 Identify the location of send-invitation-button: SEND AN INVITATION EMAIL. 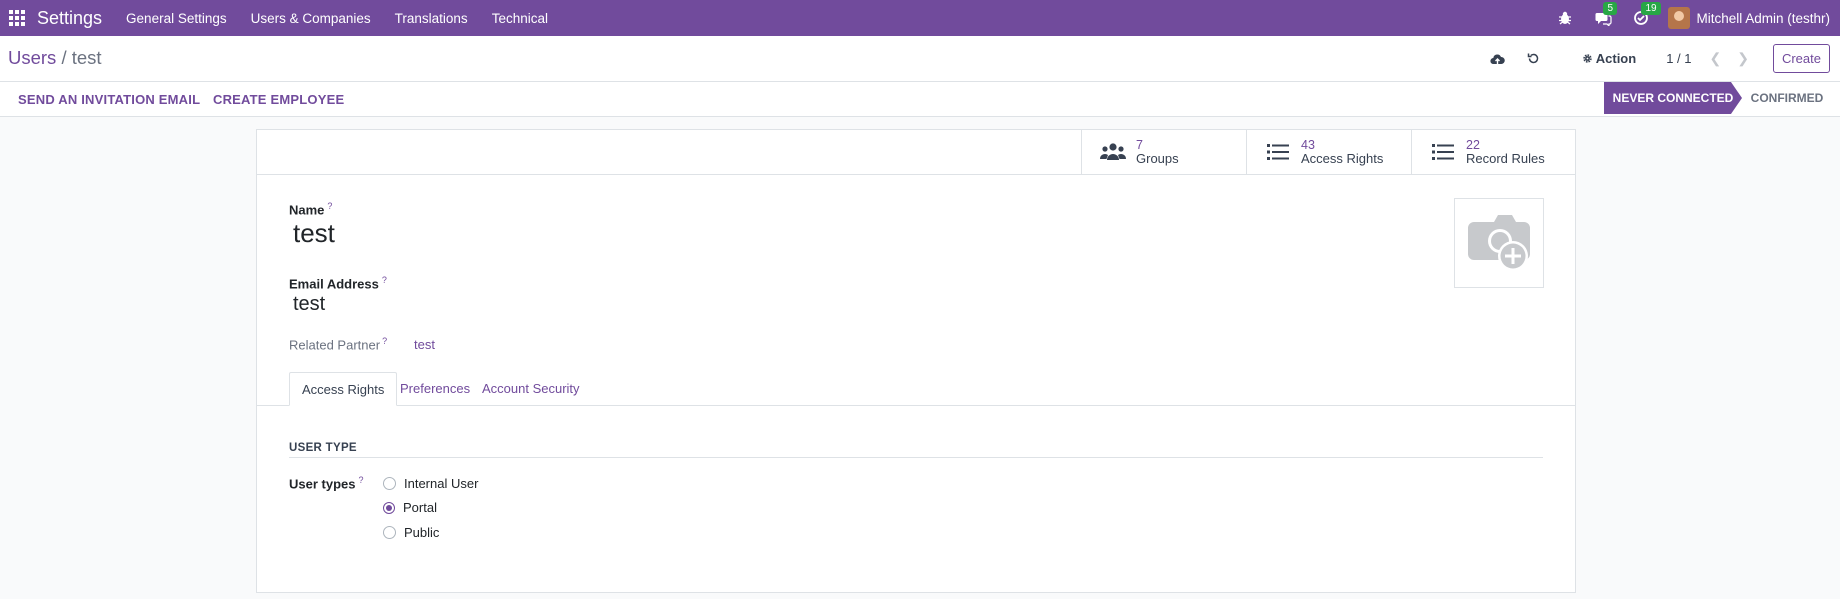
(109, 99).